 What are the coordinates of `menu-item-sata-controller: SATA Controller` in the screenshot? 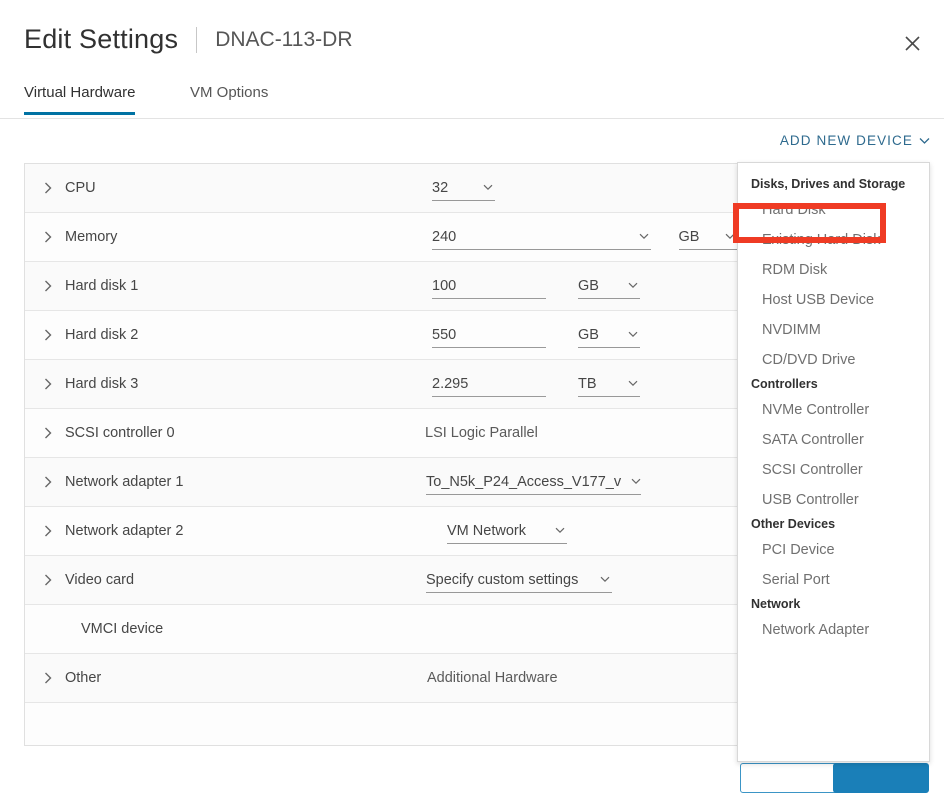 It's located at (833, 440).